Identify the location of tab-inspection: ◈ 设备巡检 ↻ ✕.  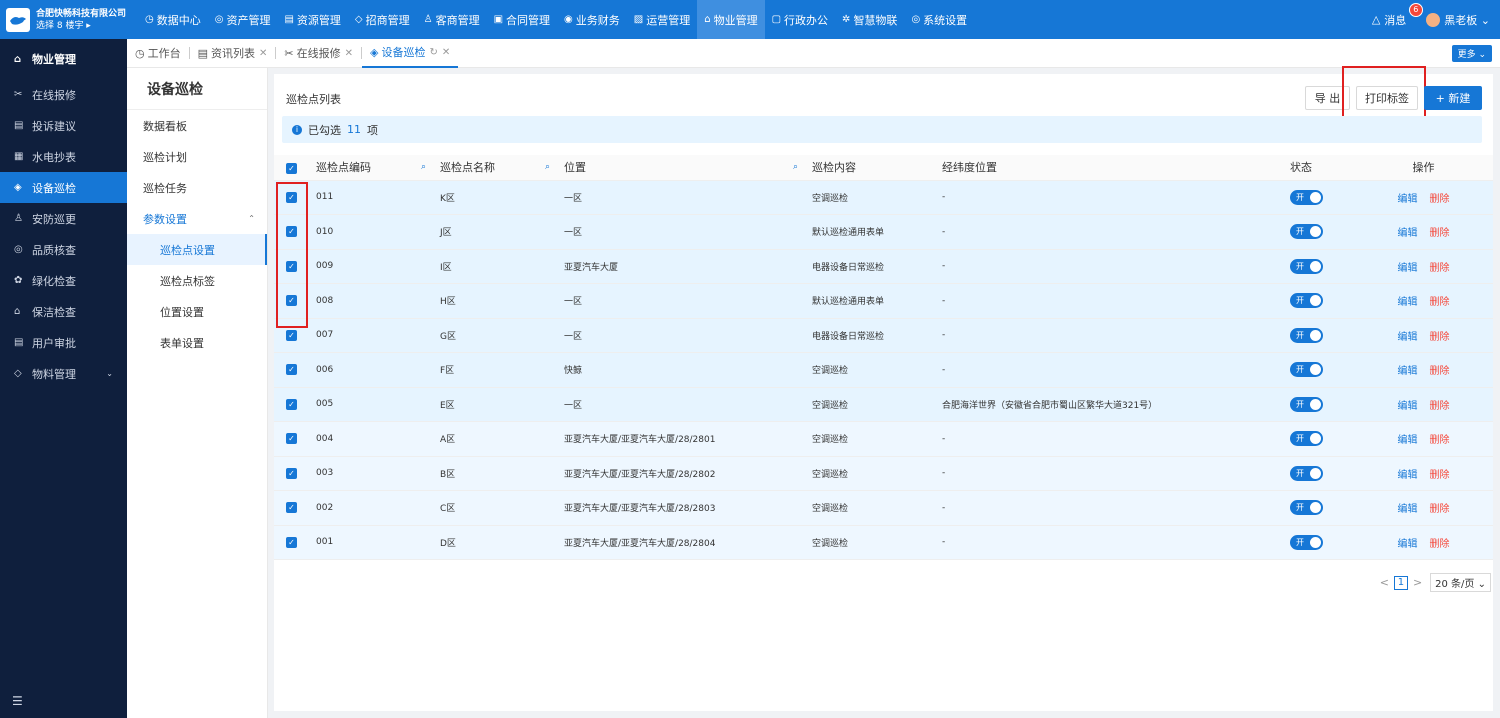
(410, 53).